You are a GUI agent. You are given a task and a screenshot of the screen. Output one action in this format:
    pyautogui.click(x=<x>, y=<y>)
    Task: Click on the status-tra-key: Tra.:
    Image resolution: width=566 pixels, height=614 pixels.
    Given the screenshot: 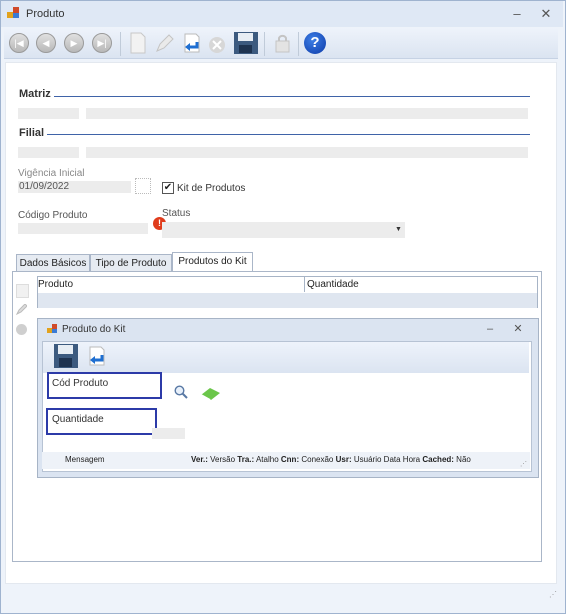 What is the action you would take?
    pyautogui.click(x=246, y=459)
    